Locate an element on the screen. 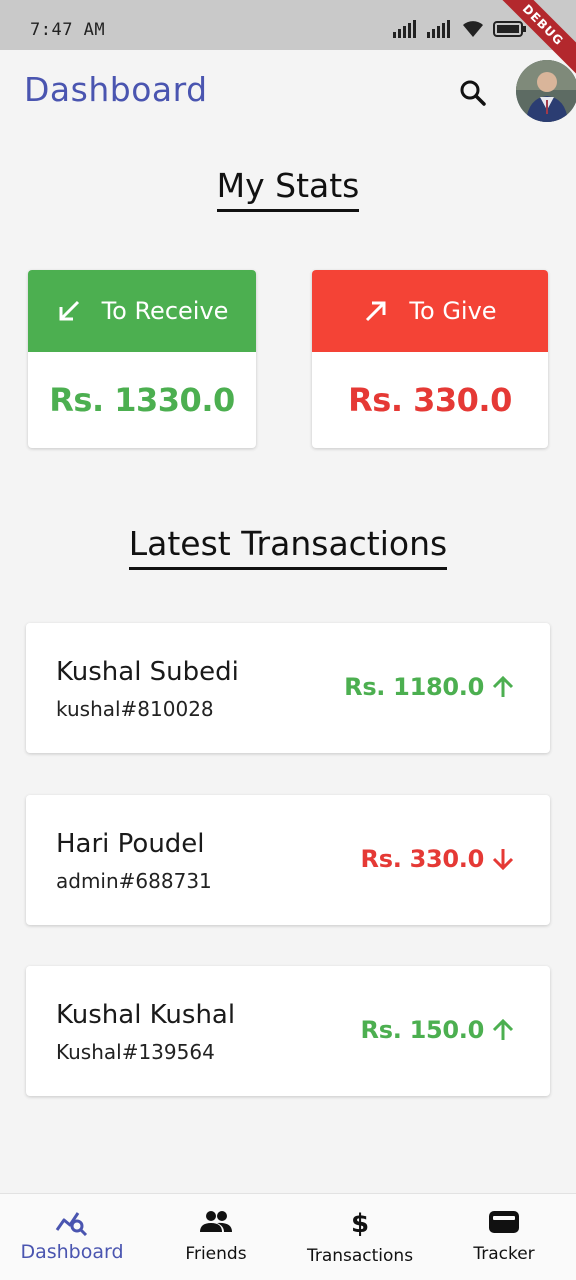 Image resolution: width=576 pixels, height=1280 pixels. transaction-name: Hari Poudel is located at coordinates (130, 844).